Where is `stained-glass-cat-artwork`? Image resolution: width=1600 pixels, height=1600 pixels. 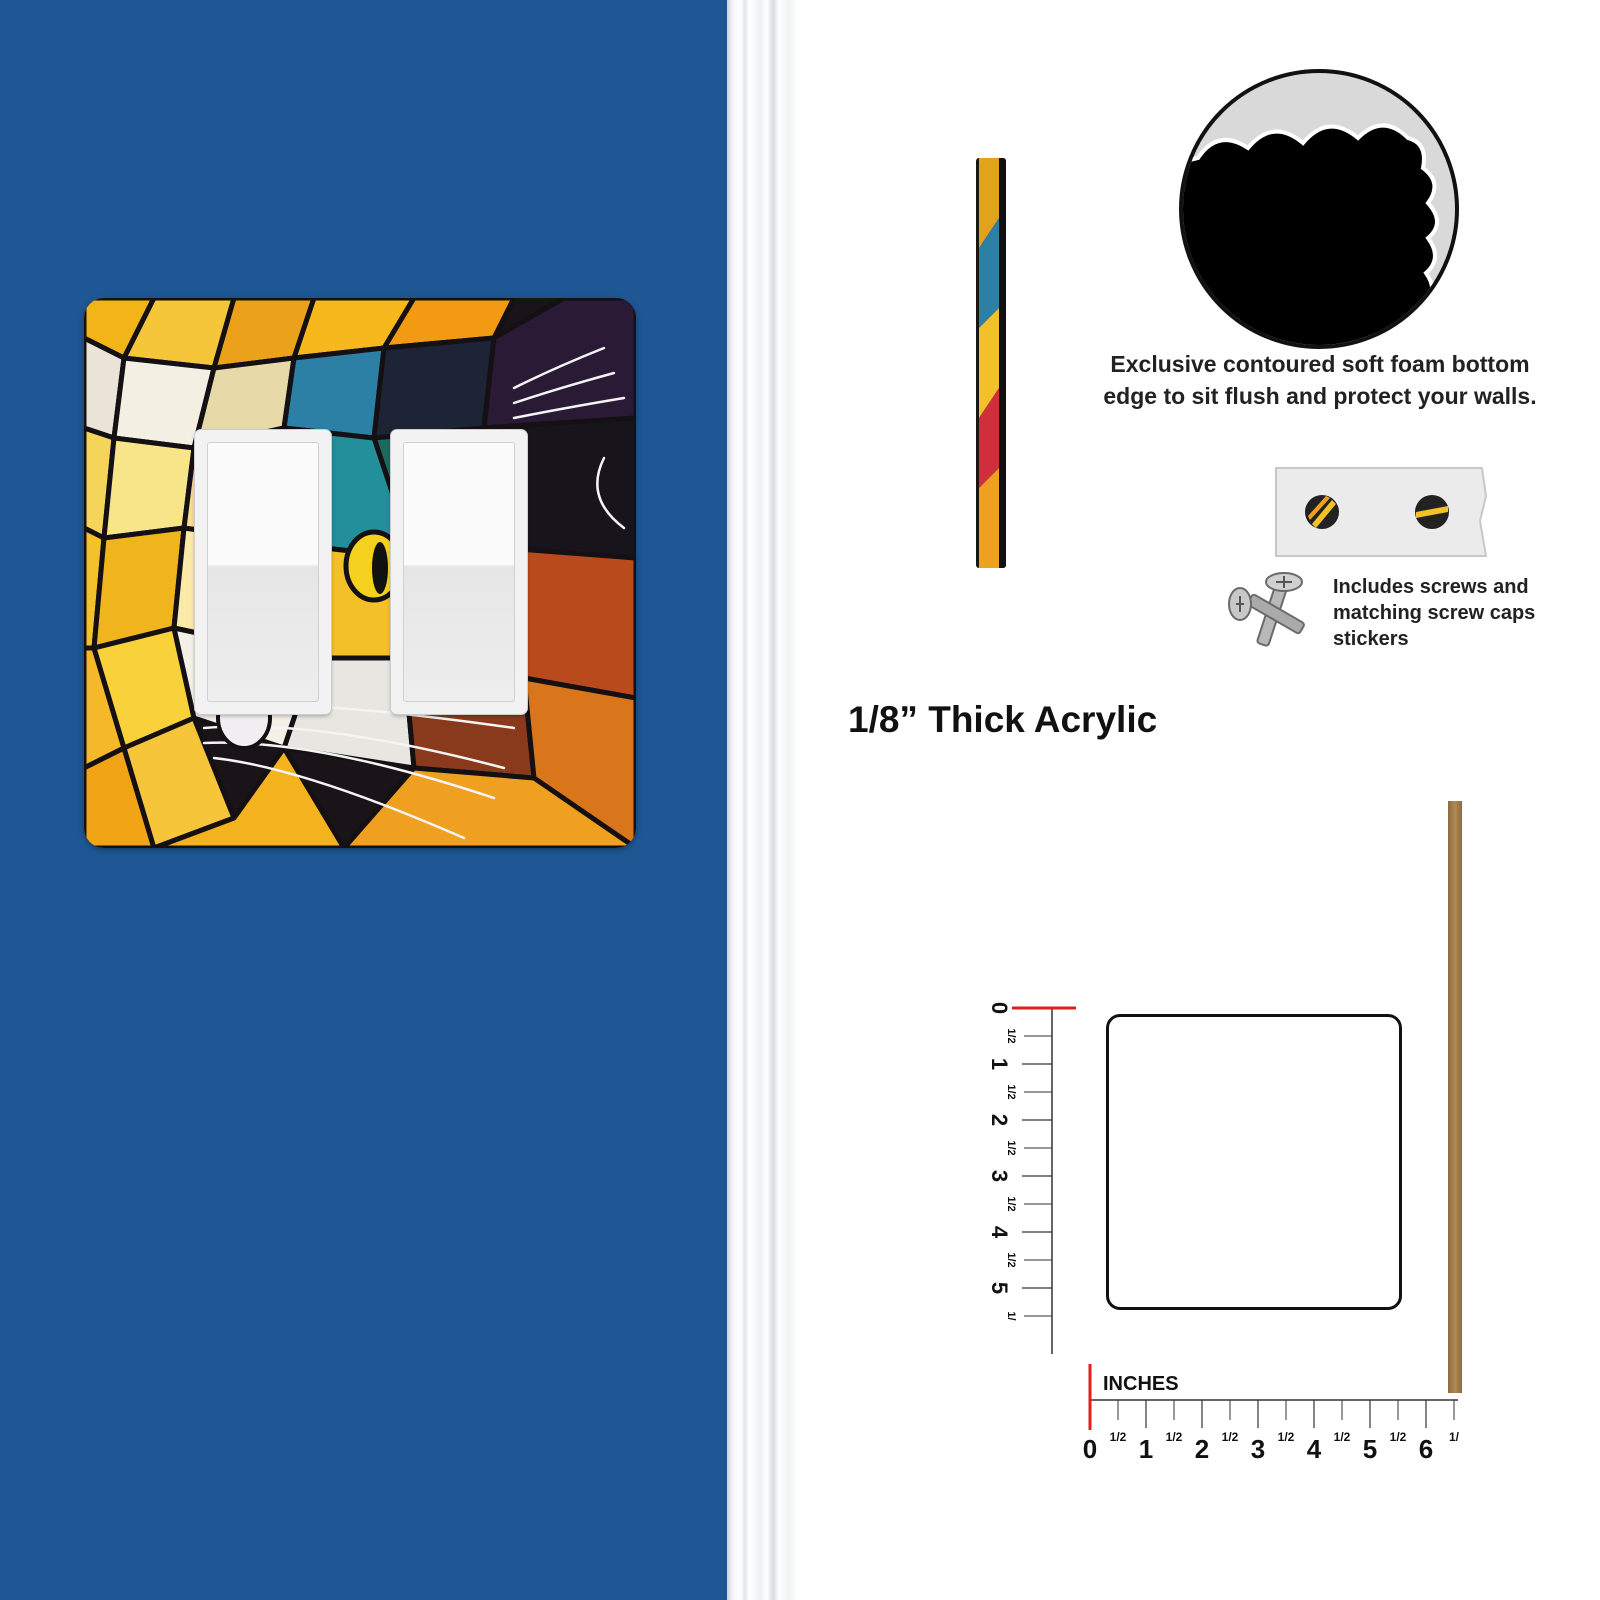 stained-glass-cat-artwork is located at coordinates (360, 573).